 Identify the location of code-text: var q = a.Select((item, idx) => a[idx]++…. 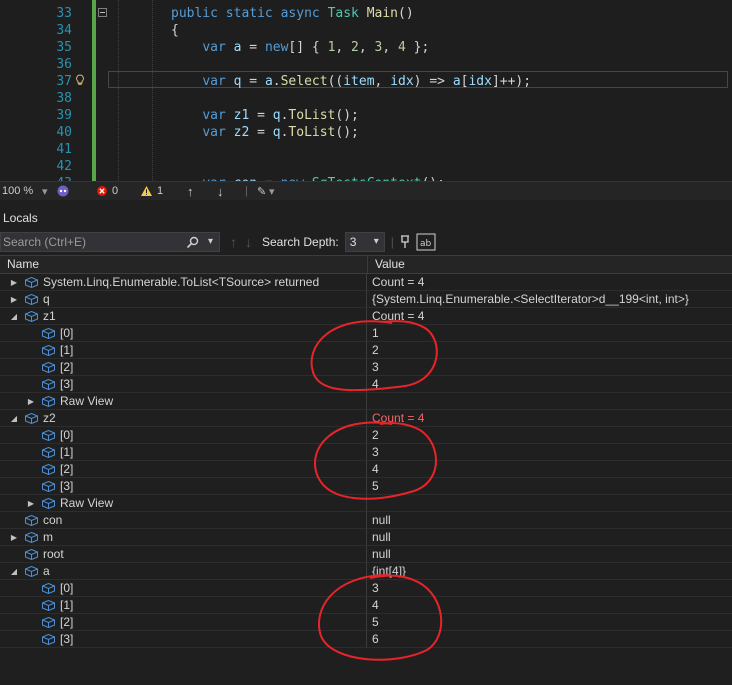
(351, 81).